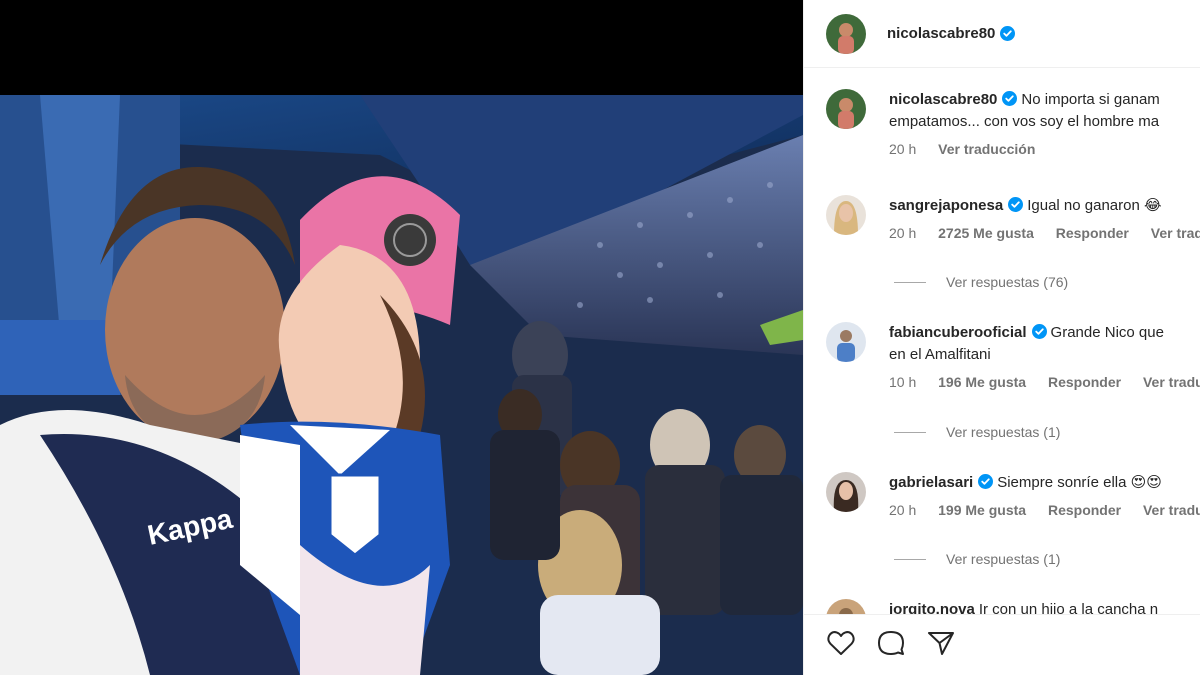  Describe the element at coordinates (1068, 607) in the screenshot. I see `comment-text: Ir con un hijo a la cancha n` at that location.